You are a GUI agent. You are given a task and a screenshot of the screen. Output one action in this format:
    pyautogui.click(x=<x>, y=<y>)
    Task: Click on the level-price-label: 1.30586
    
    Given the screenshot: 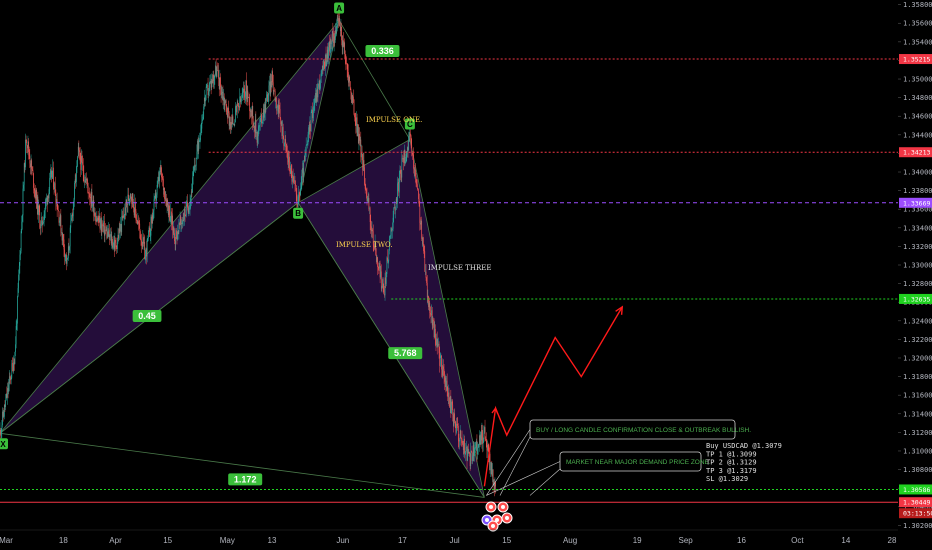 What is the action you would take?
    pyautogui.click(x=916, y=490)
    